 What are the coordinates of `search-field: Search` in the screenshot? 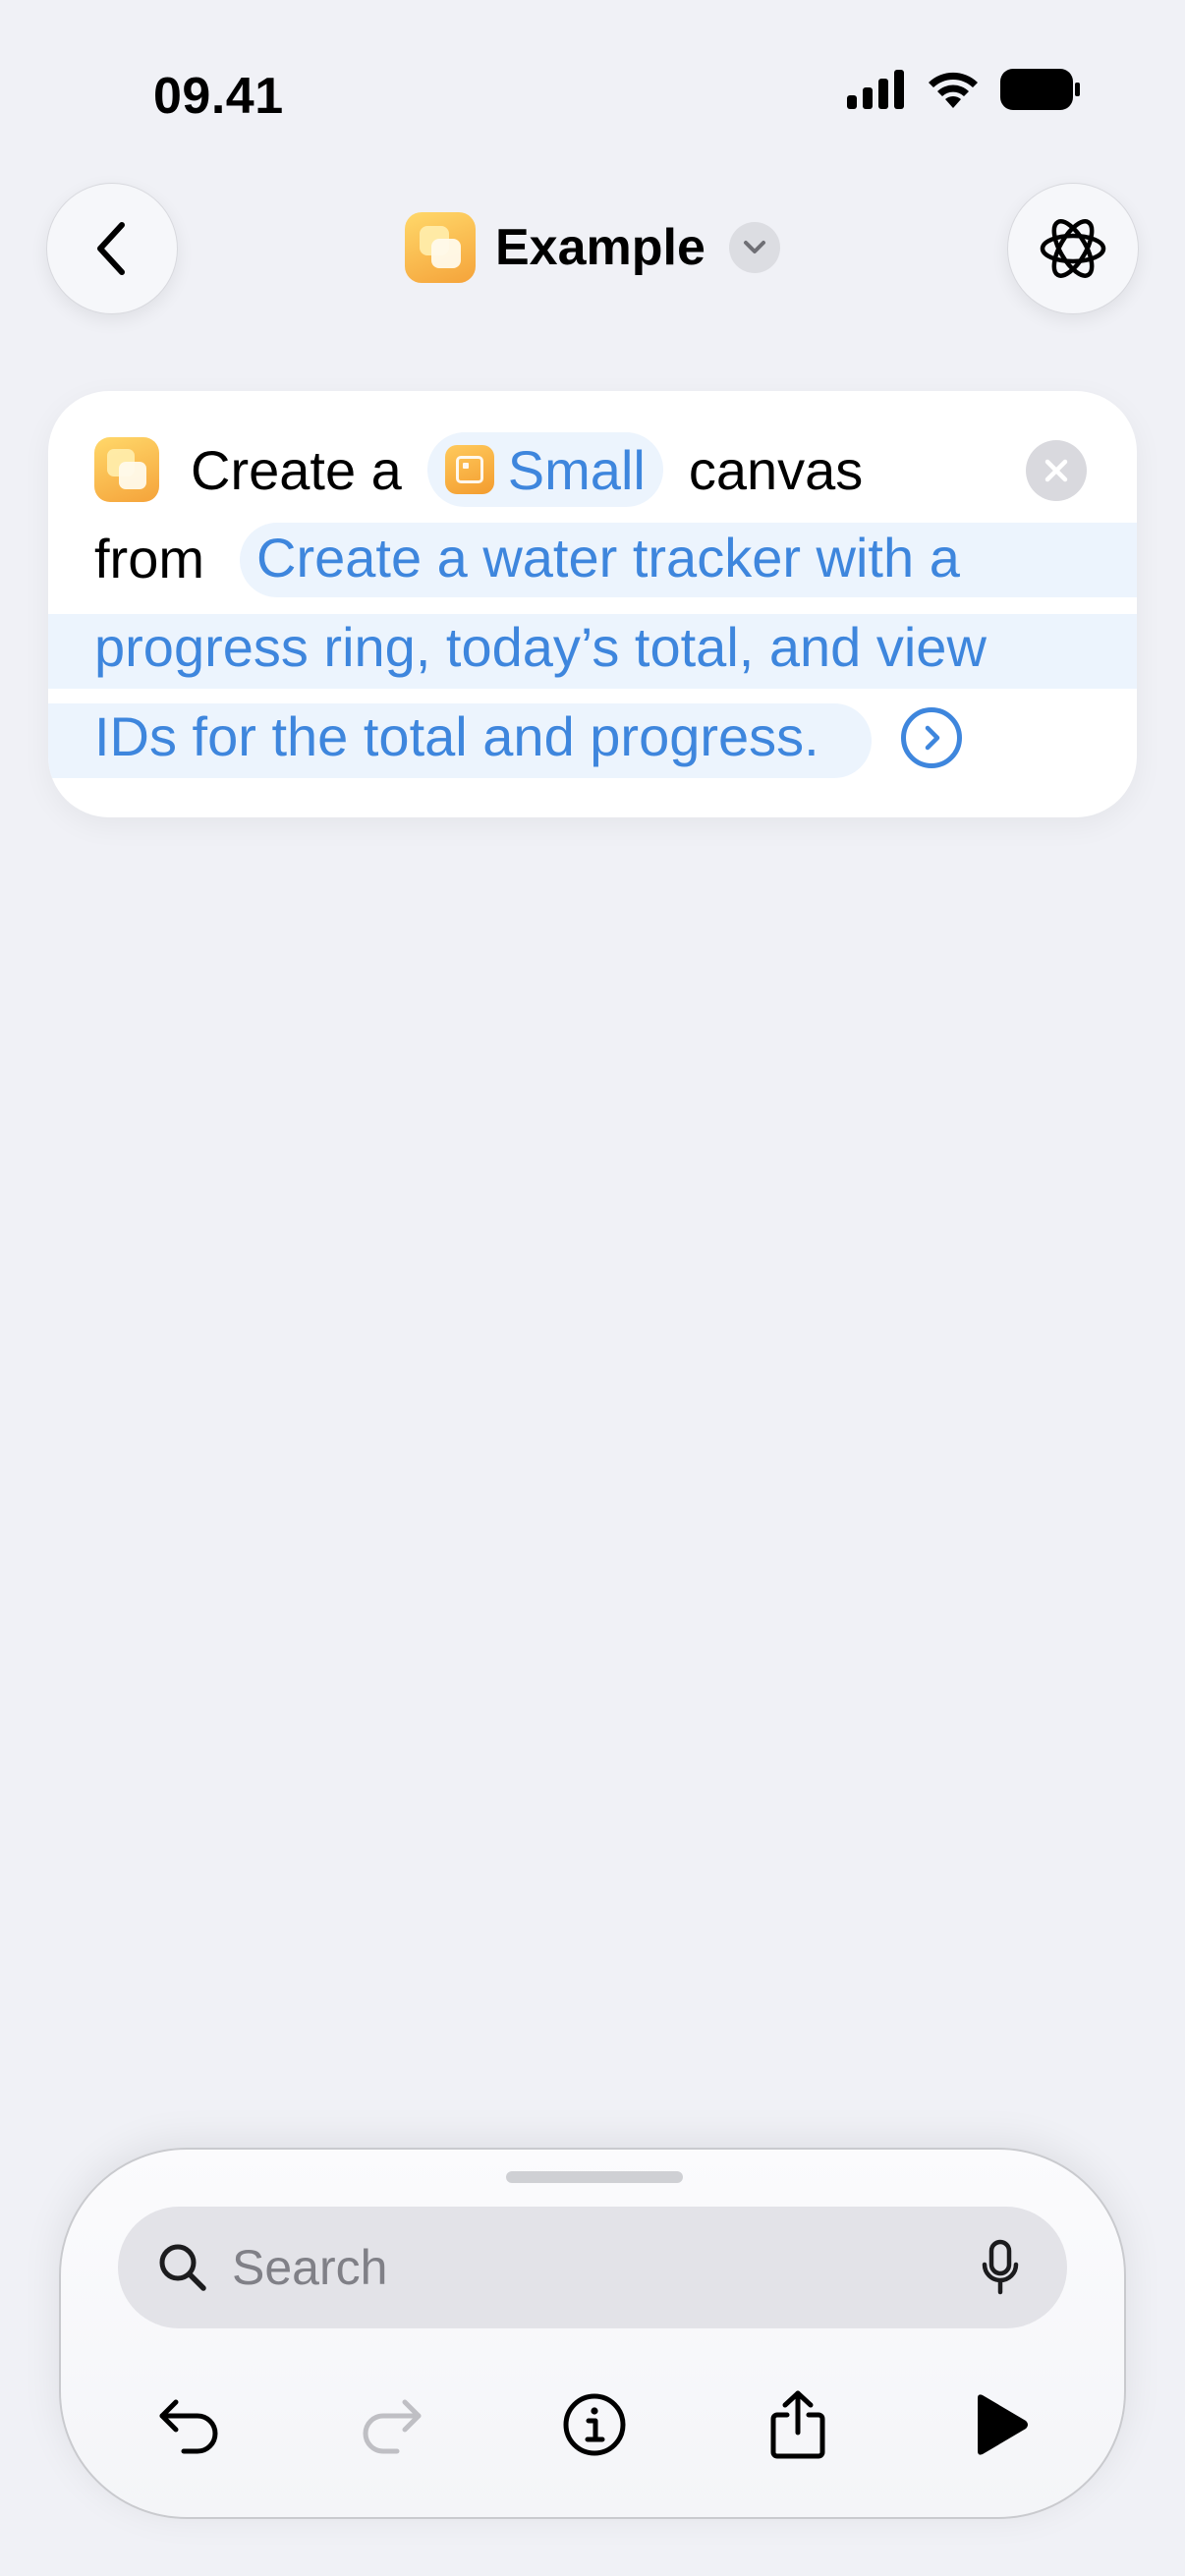 It's located at (592, 2267).